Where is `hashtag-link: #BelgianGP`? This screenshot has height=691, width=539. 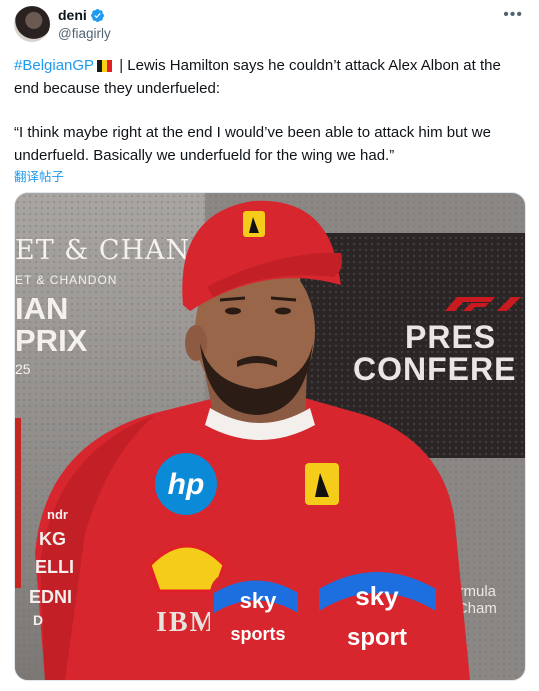 hashtag-link: #BelgianGP is located at coordinates (54, 65).